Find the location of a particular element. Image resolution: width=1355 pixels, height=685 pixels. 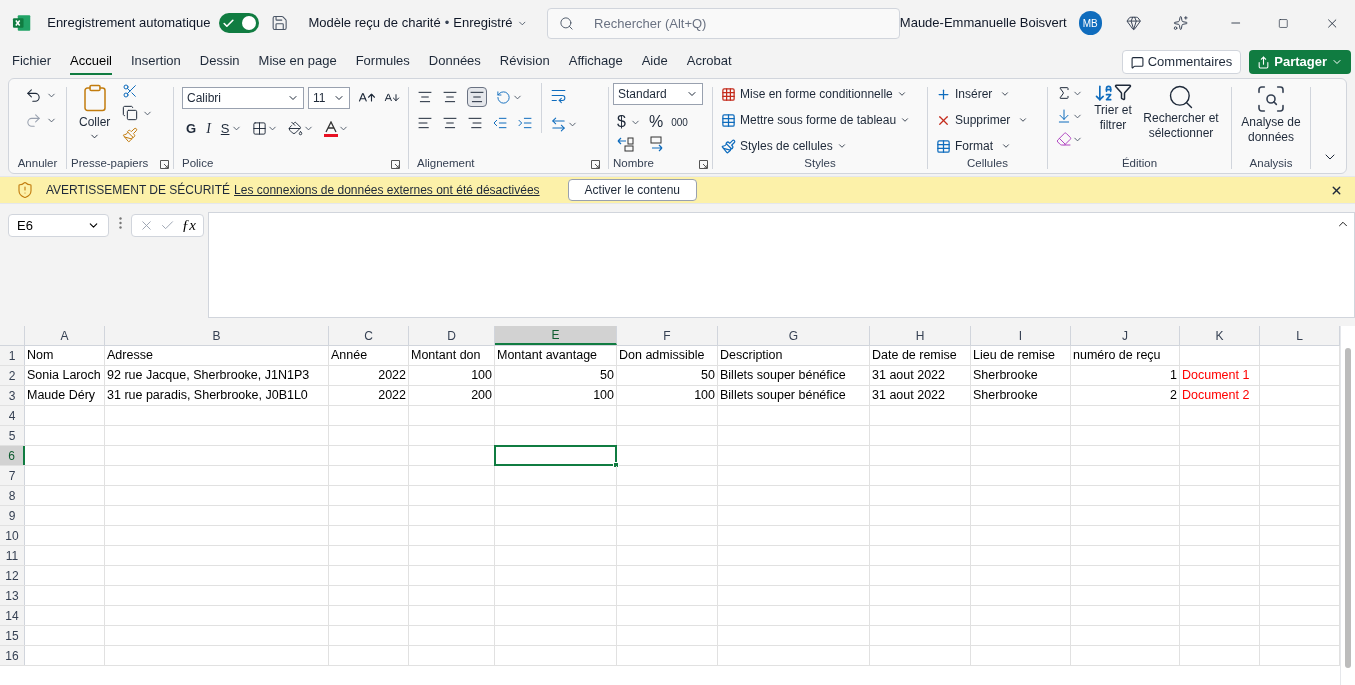

comments-button: Commentaires is located at coordinates (1181, 62).